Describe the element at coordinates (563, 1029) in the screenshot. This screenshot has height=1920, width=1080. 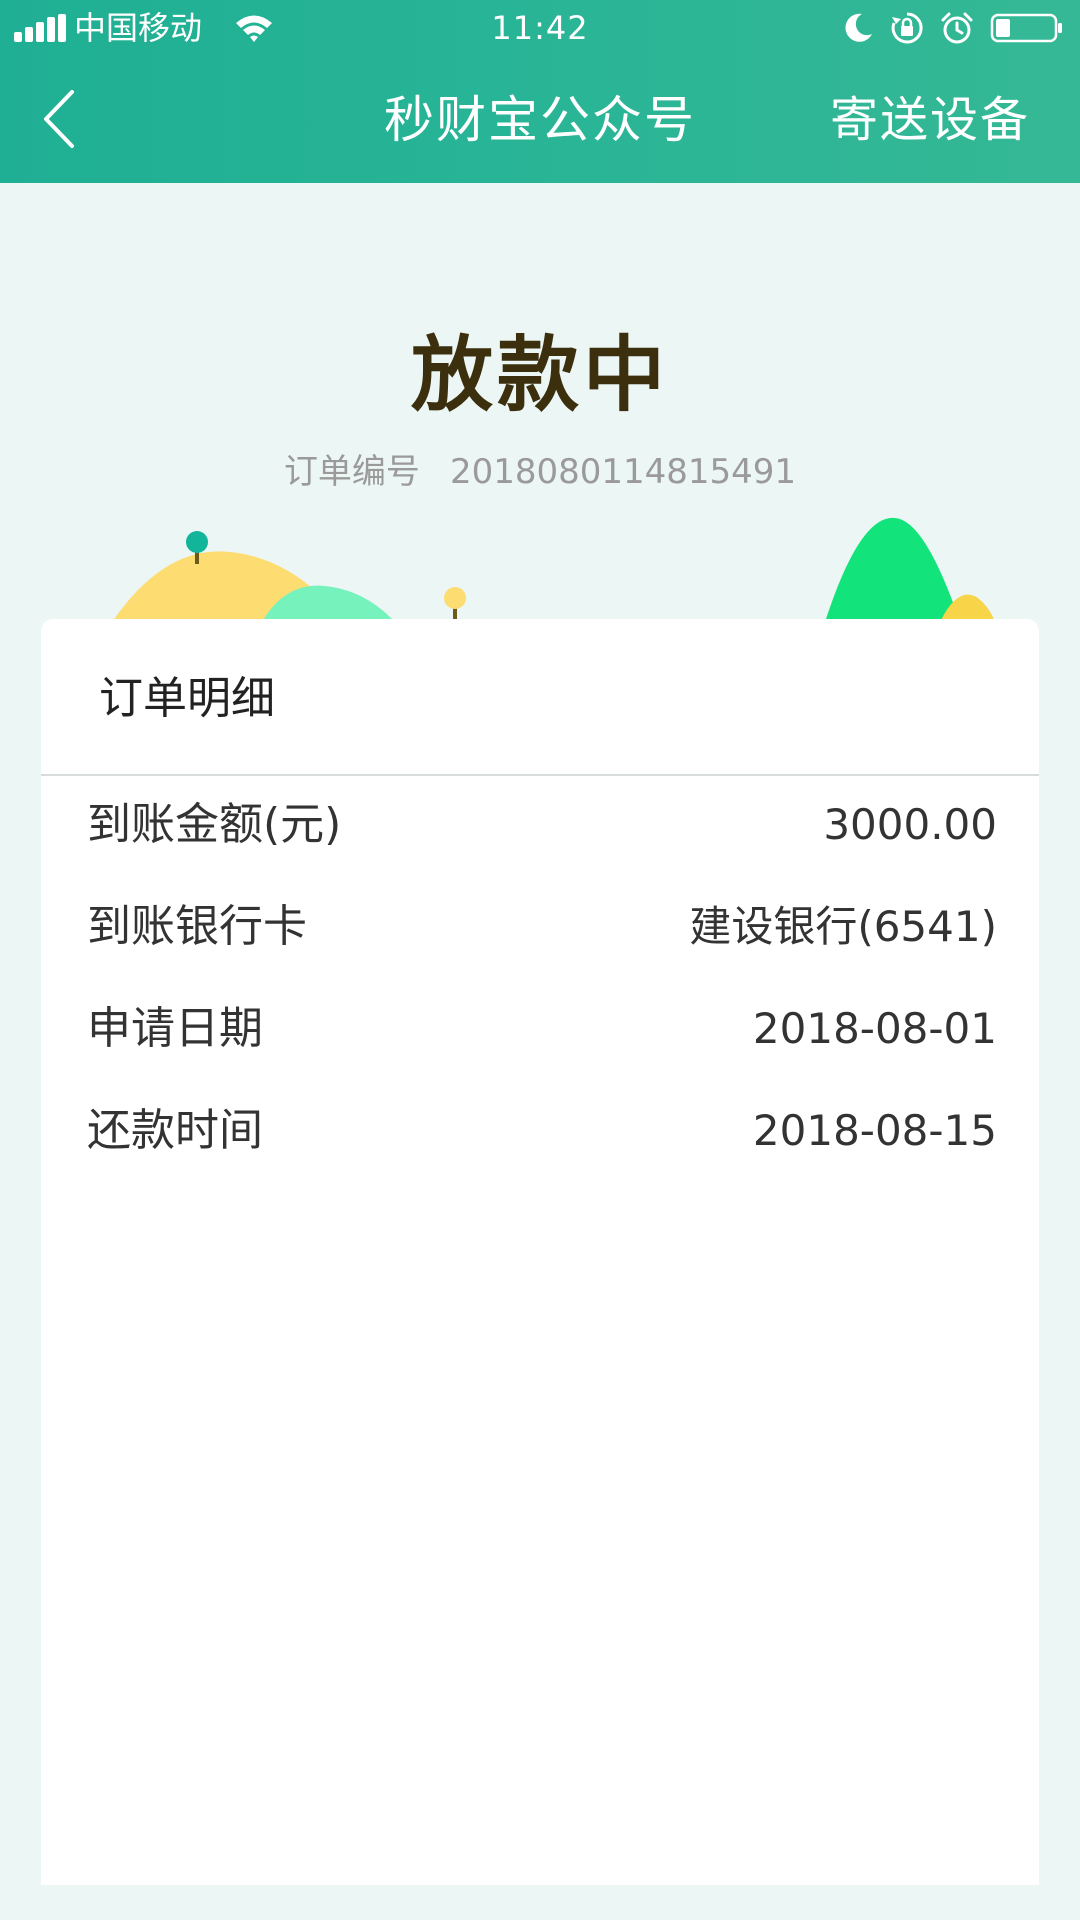
I see `detail-row-apply-date: 申请日期 2018-08-01` at that location.